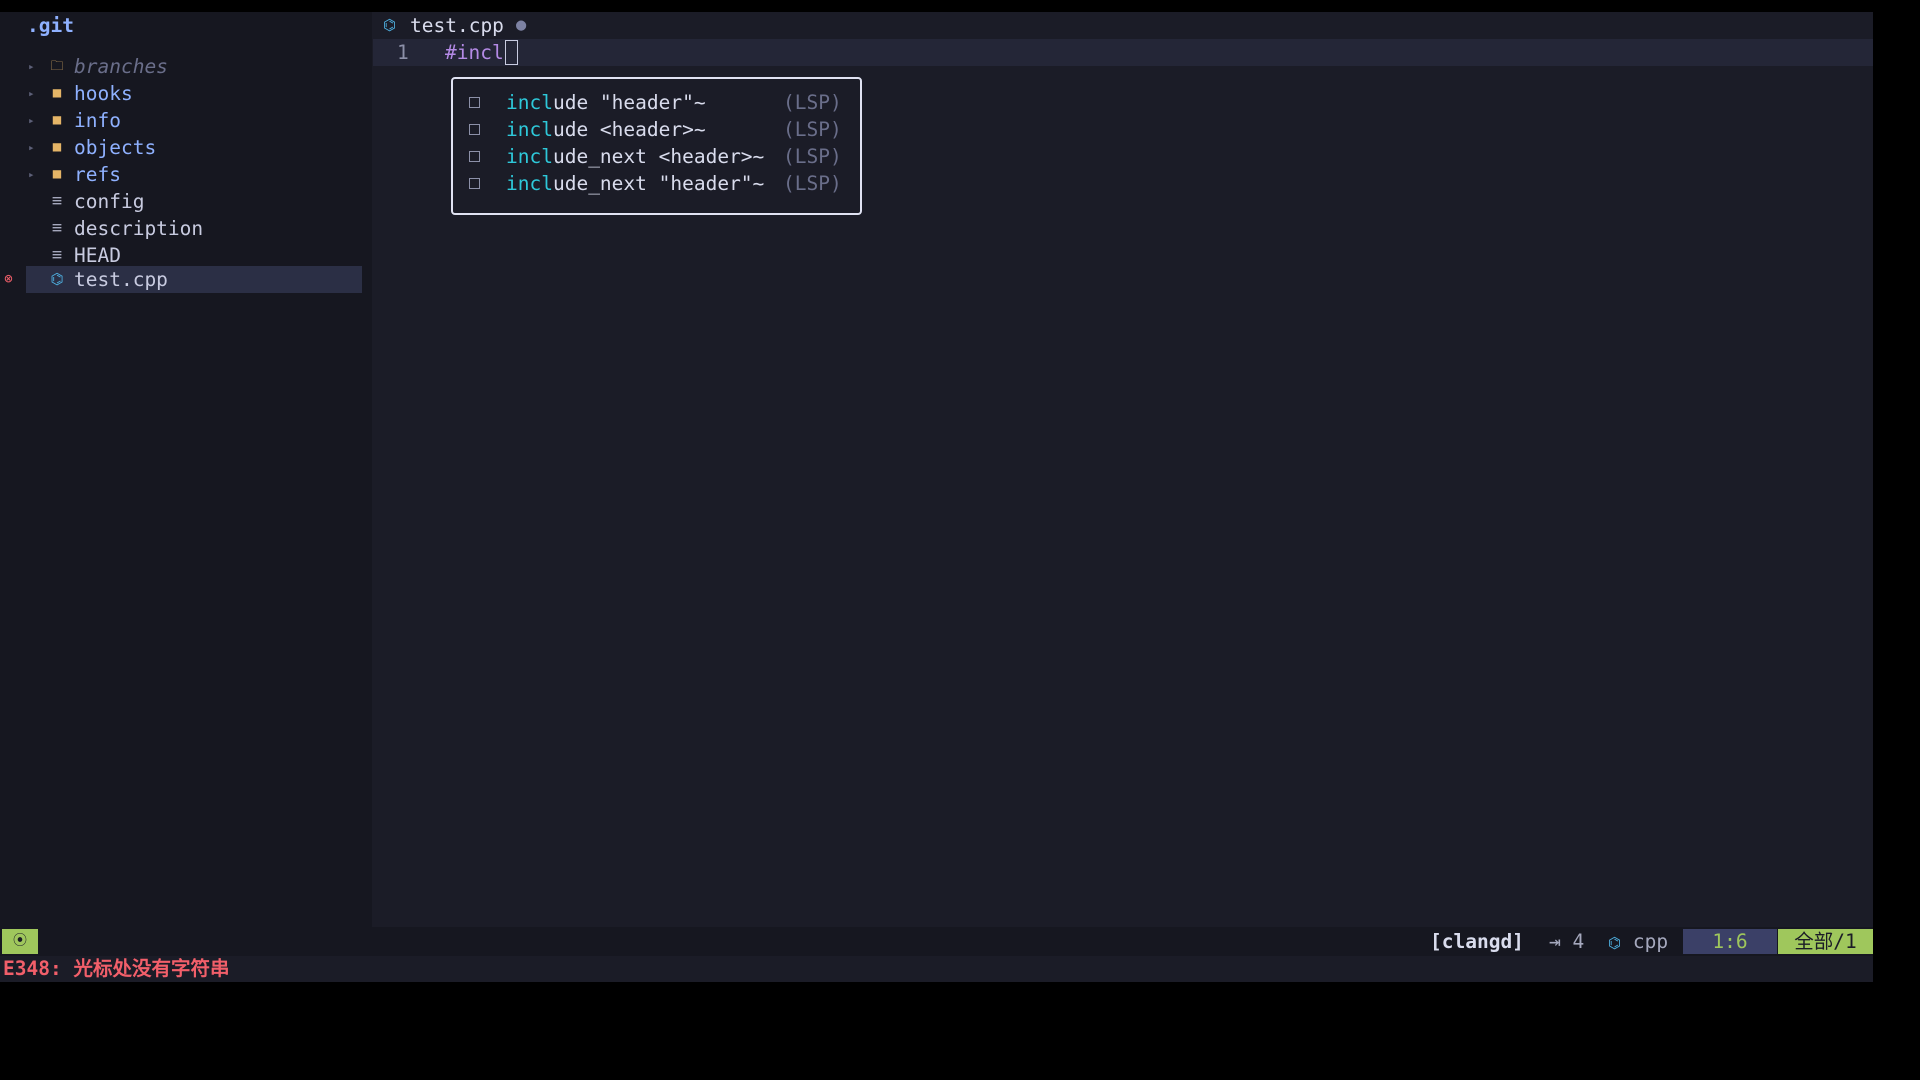 The image size is (1920, 1080). Describe the element at coordinates (181, 147) in the screenshot. I see `tree-item-objects: ▸ ■ objects` at that location.